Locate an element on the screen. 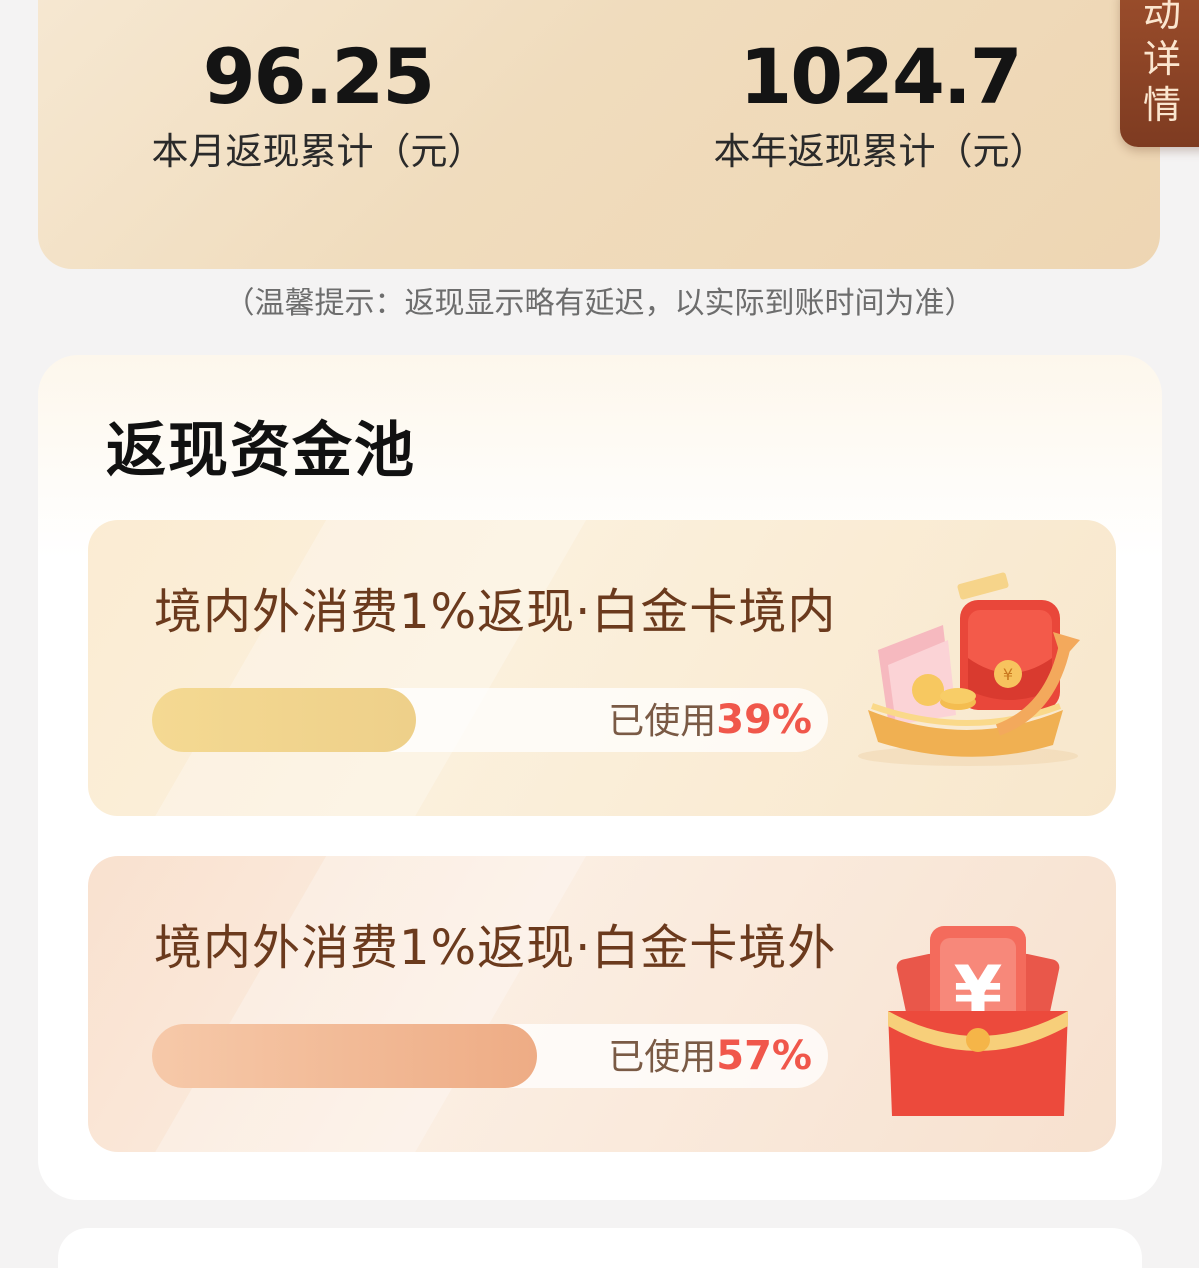 The width and height of the screenshot is (1199, 1268). pool-item-title: 境内外消费1%返现·白金卡境内 is located at coordinates (495, 612).